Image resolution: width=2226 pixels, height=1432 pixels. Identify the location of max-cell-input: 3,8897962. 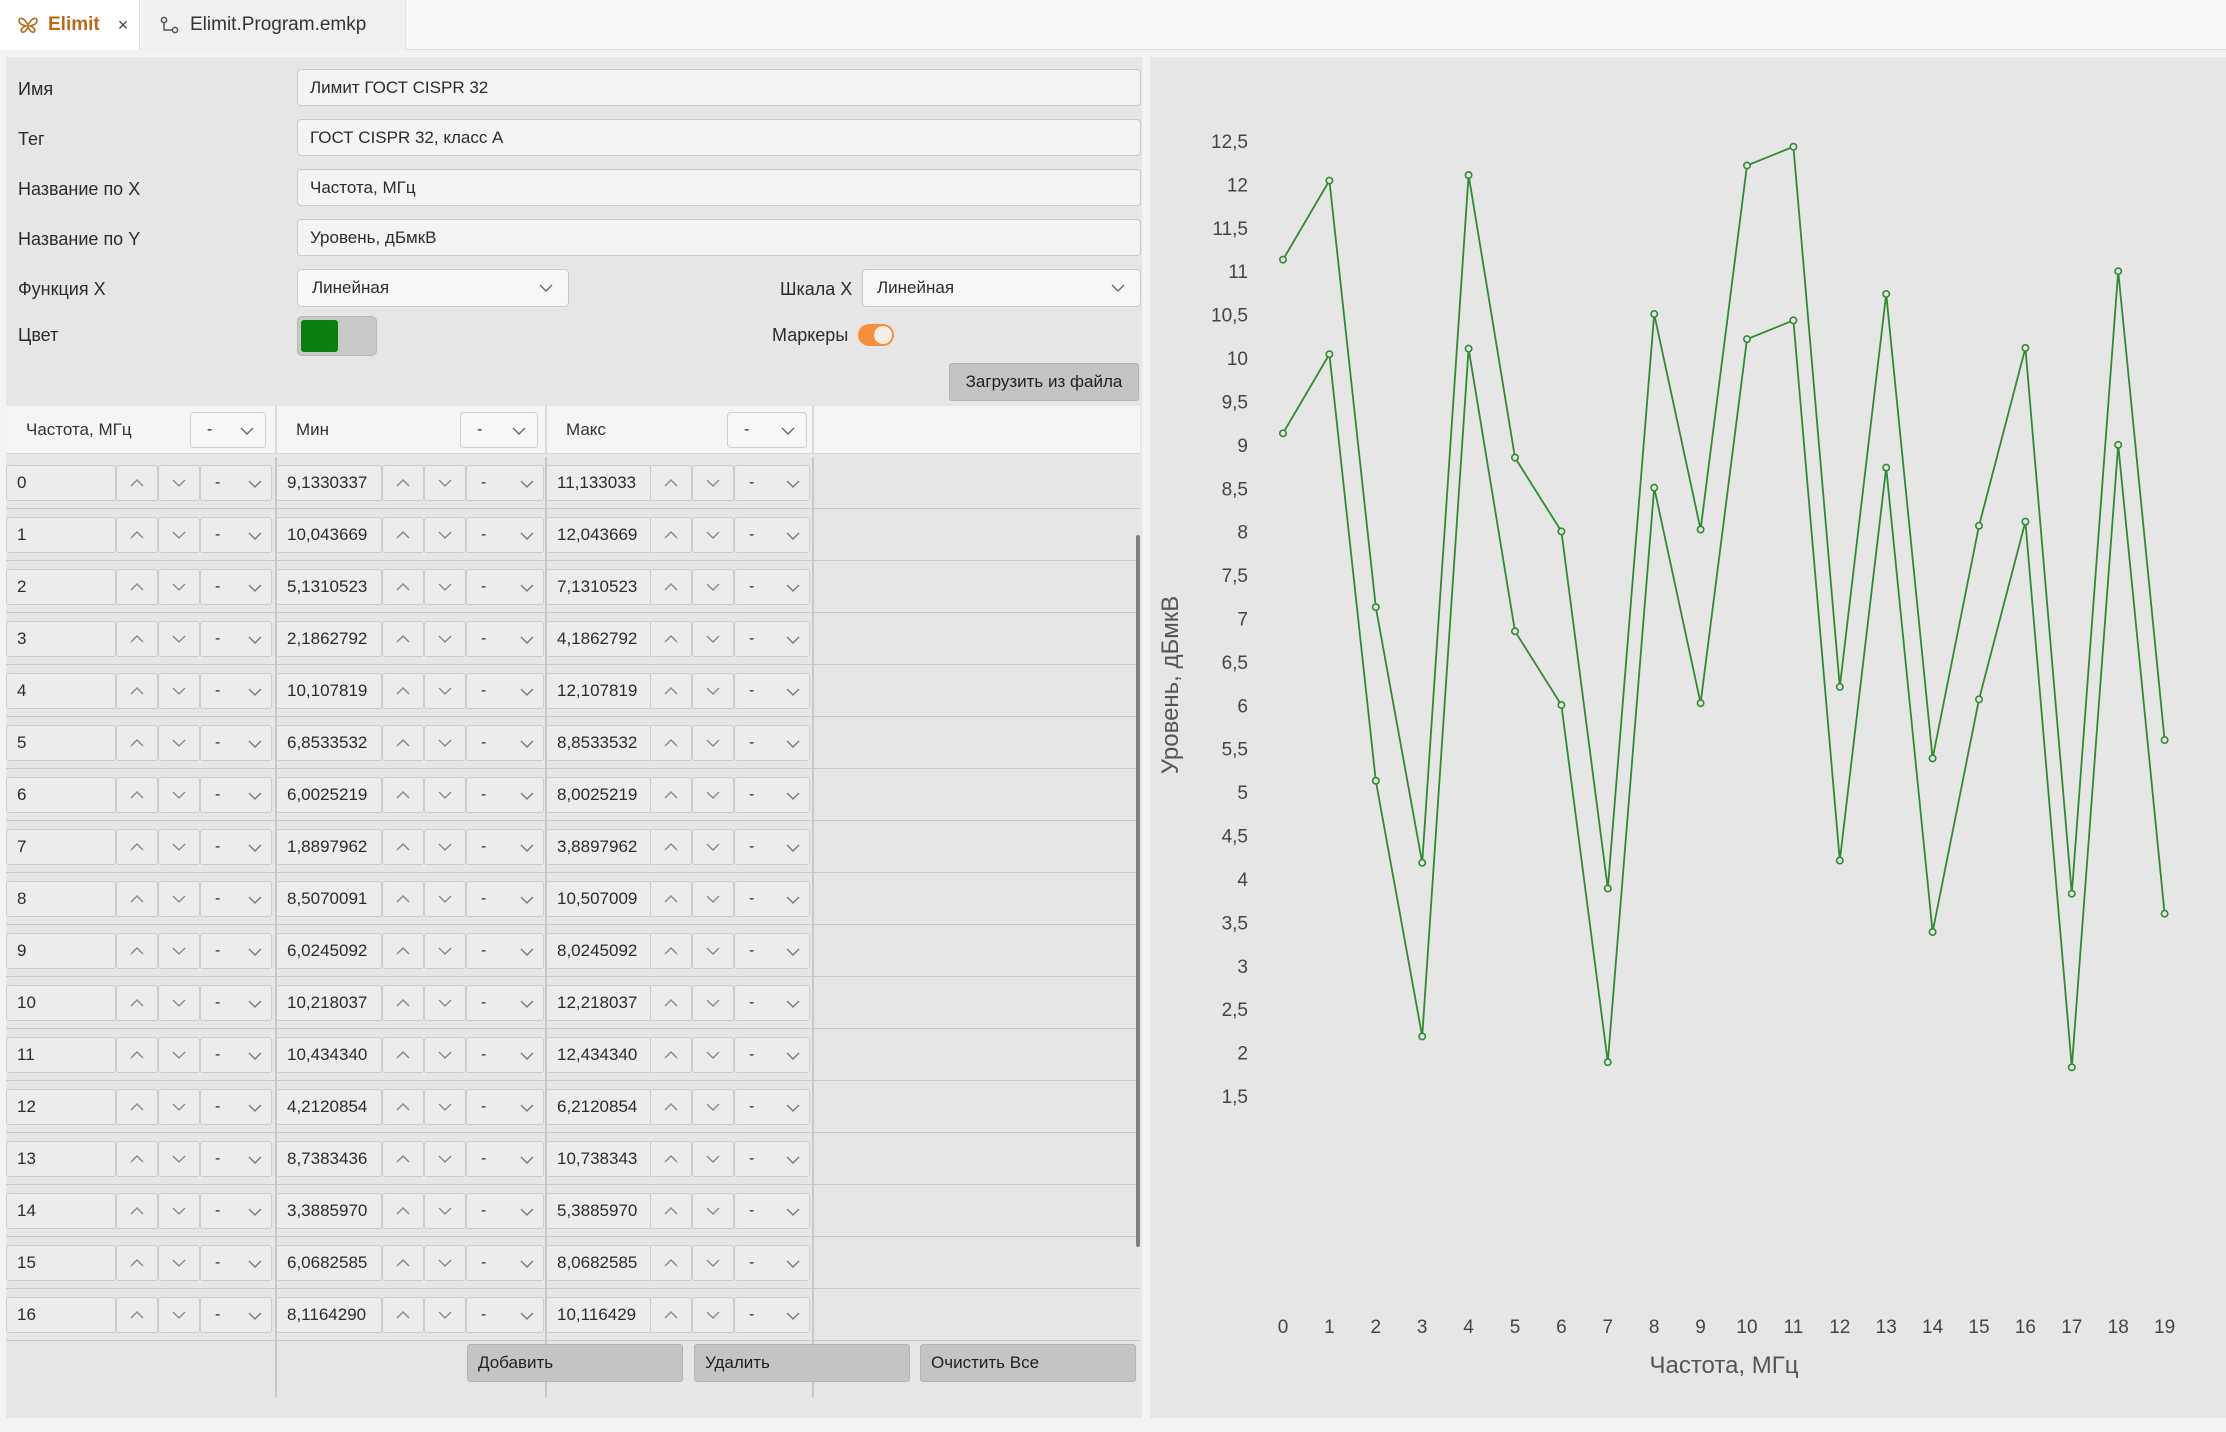
(599, 847).